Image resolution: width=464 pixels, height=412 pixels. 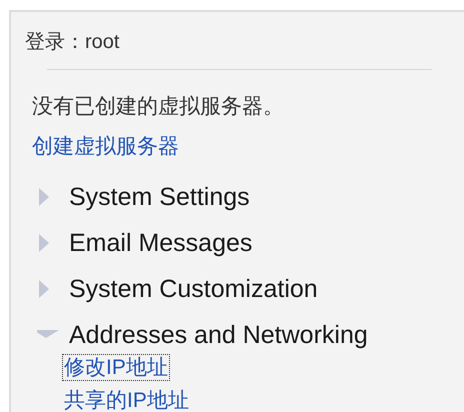 I want to click on empty-message: 没有已创建的虚拟服务器。, so click(x=158, y=107).